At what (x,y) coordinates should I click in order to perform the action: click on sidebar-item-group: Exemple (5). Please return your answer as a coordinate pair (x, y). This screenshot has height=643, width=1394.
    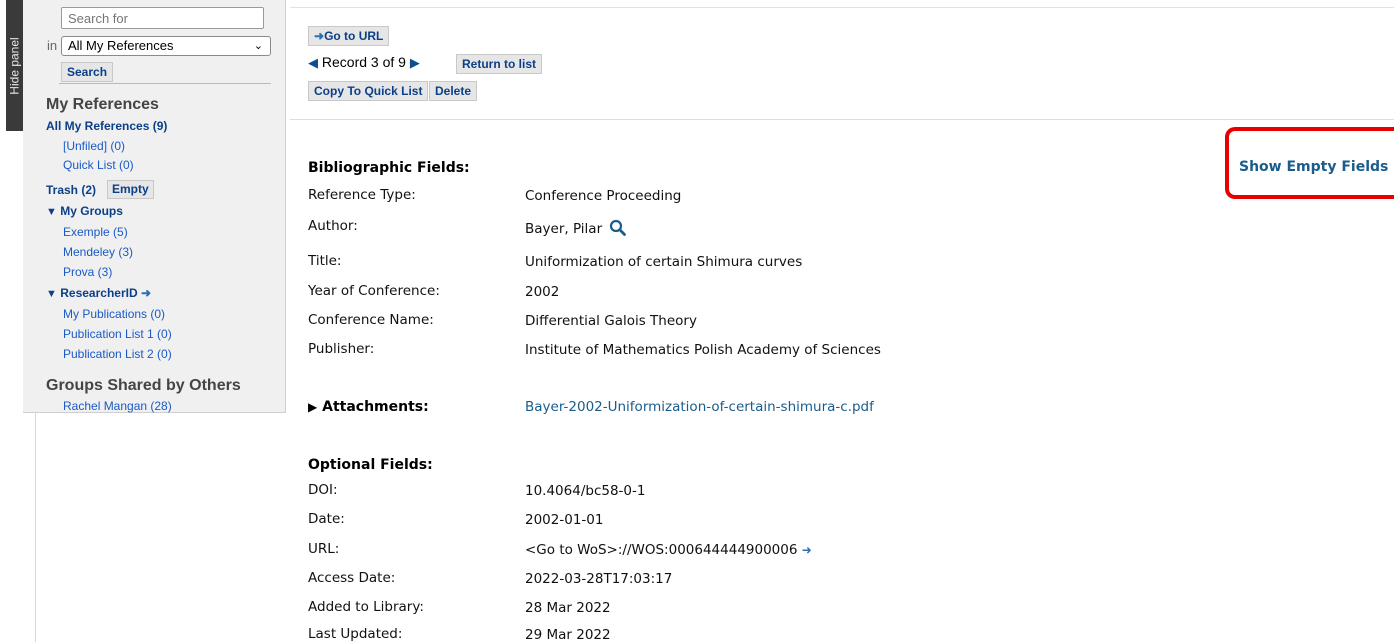
    Looking at the image, I should click on (95, 232).